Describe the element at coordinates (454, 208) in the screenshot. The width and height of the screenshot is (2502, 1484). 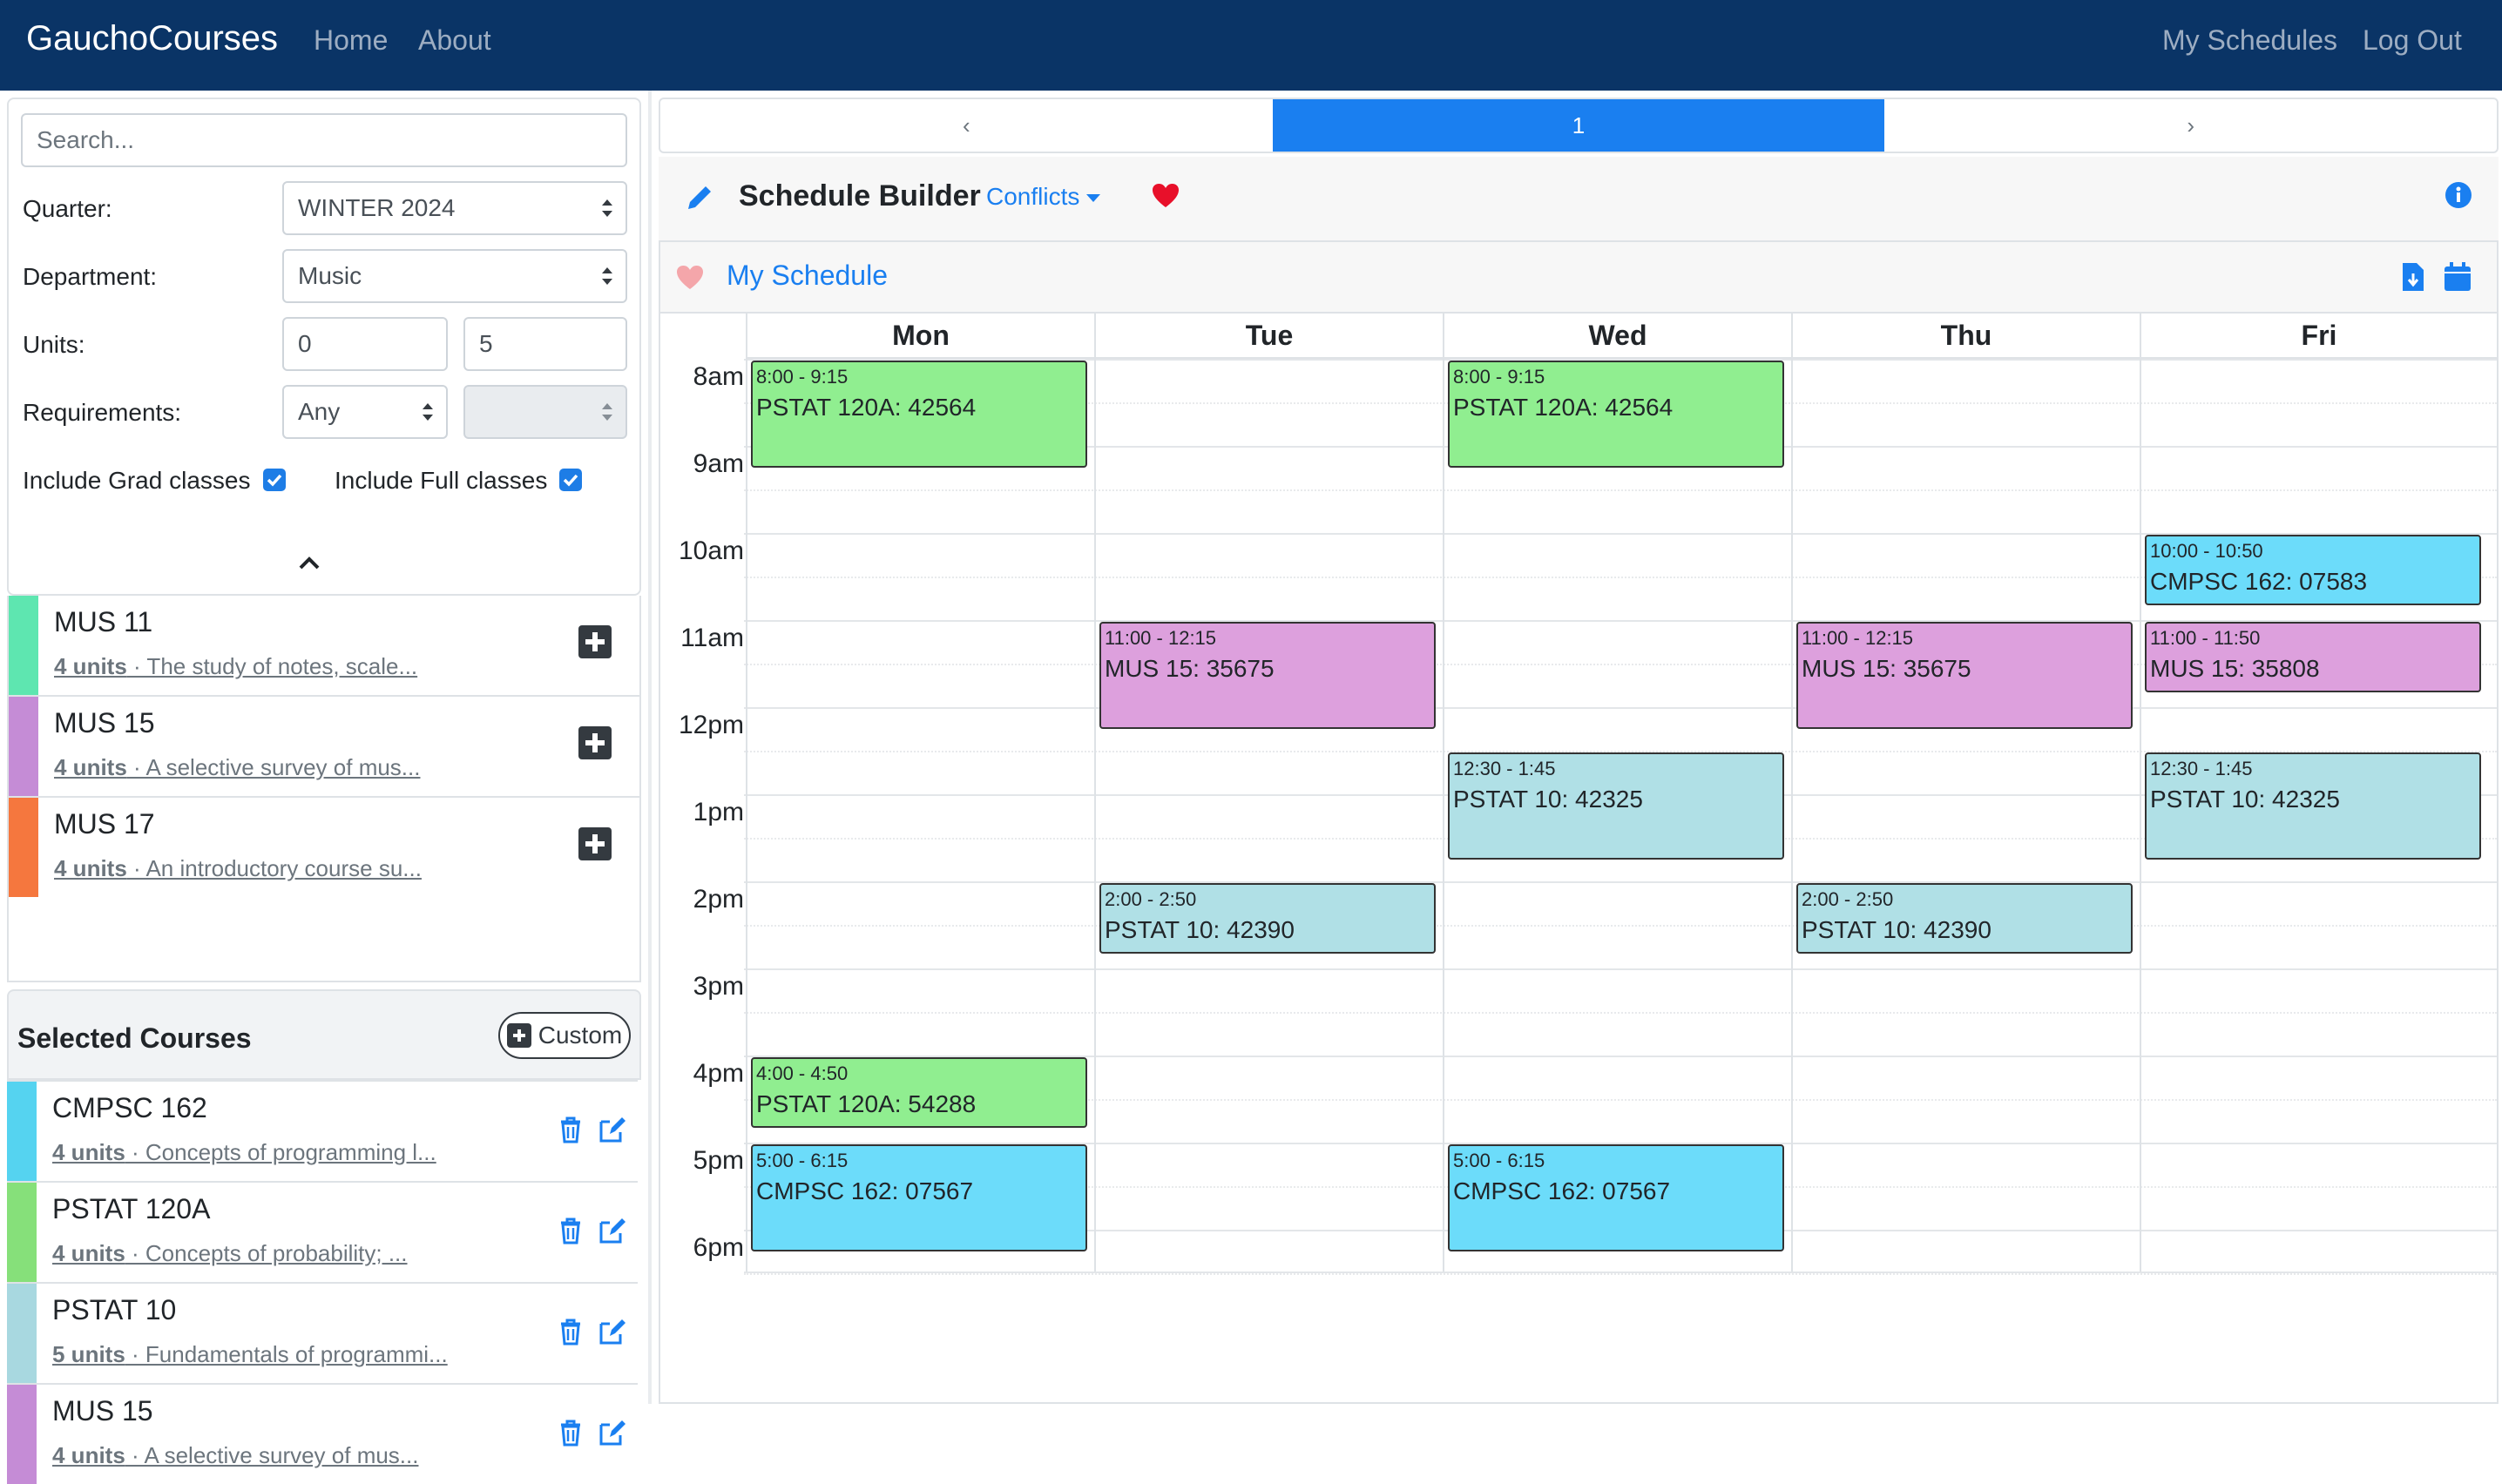
I see `quarter-select: WINTER 2024` at that location.